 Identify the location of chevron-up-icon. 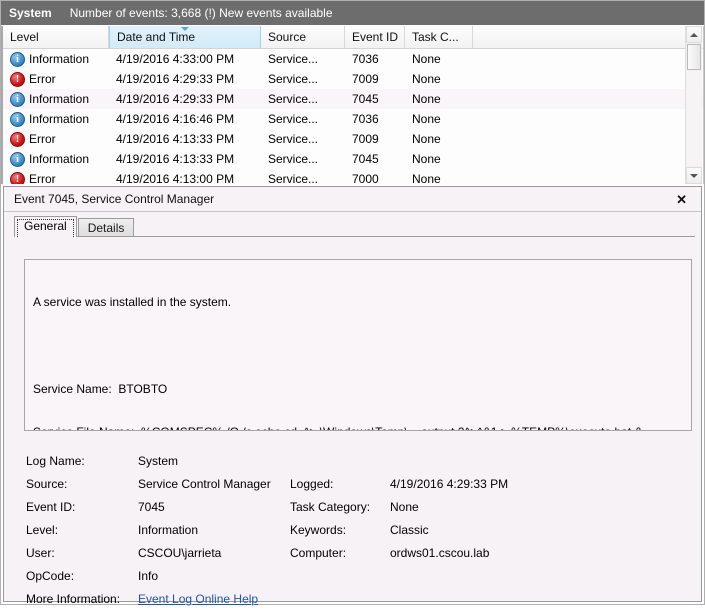
(694, 34).